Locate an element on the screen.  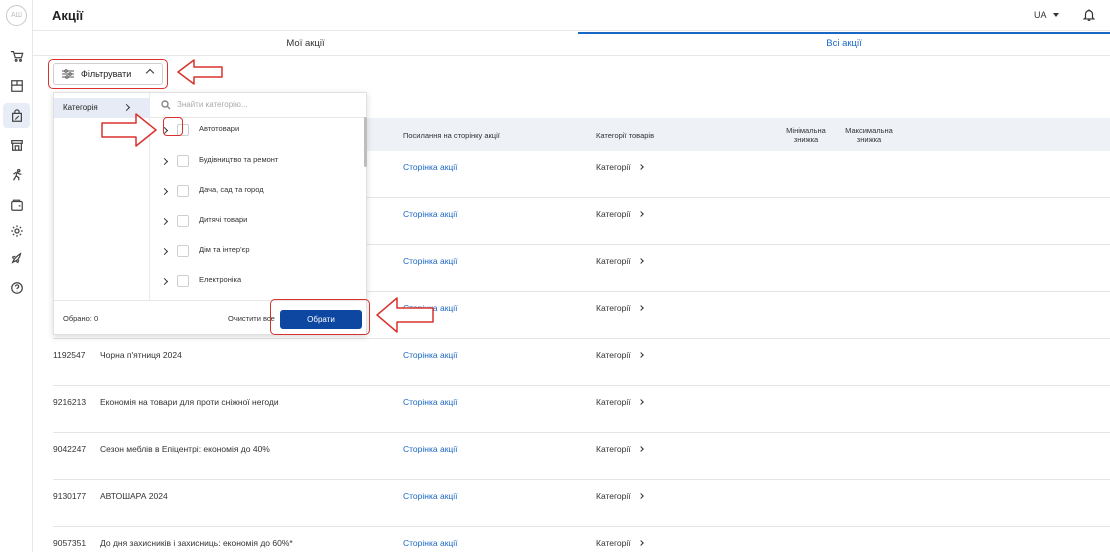
search-icon is located at coordinates (166, 105).